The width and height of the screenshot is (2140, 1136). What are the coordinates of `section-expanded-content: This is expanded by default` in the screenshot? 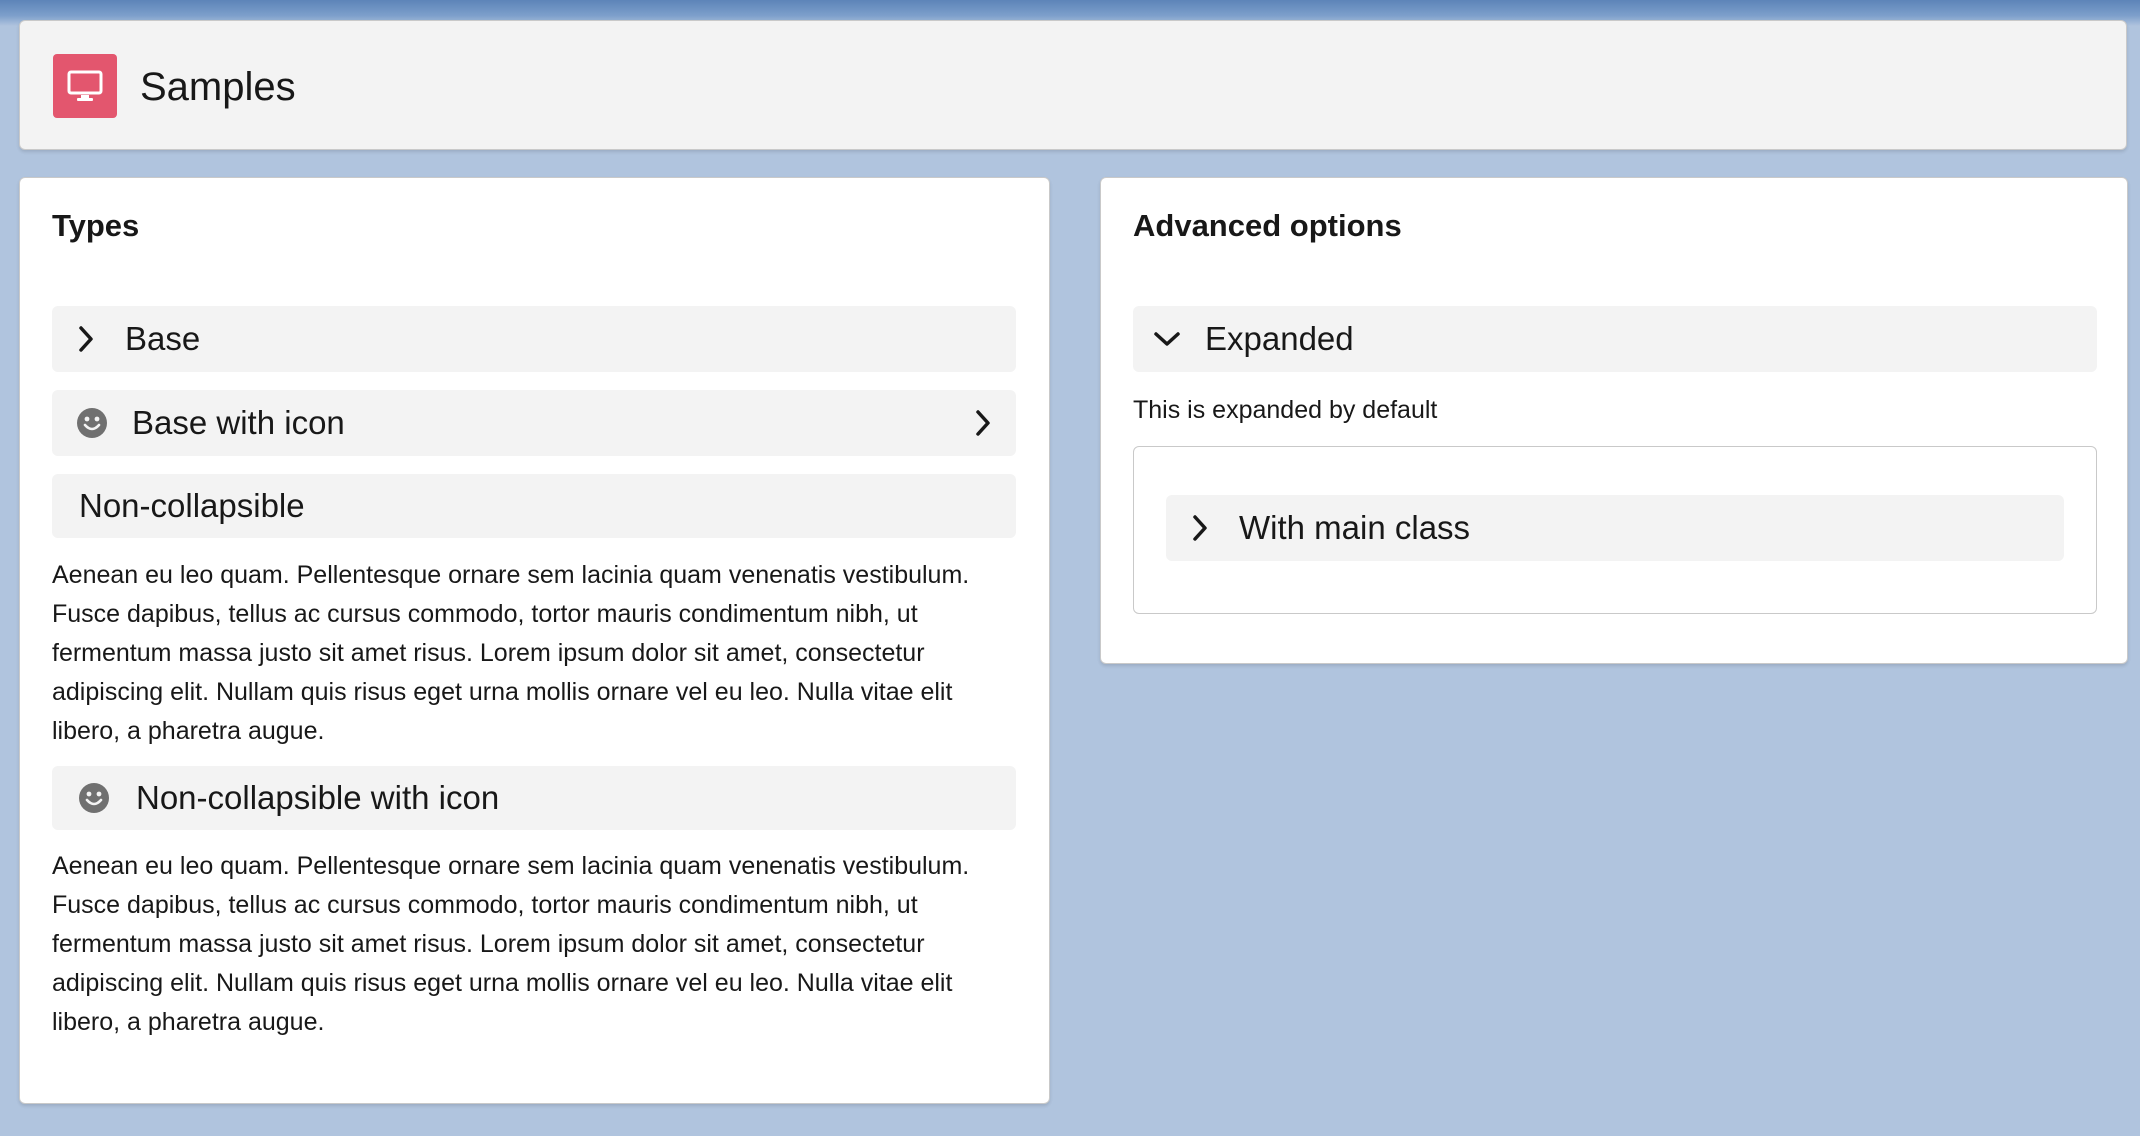 It's located at (1285, 410).